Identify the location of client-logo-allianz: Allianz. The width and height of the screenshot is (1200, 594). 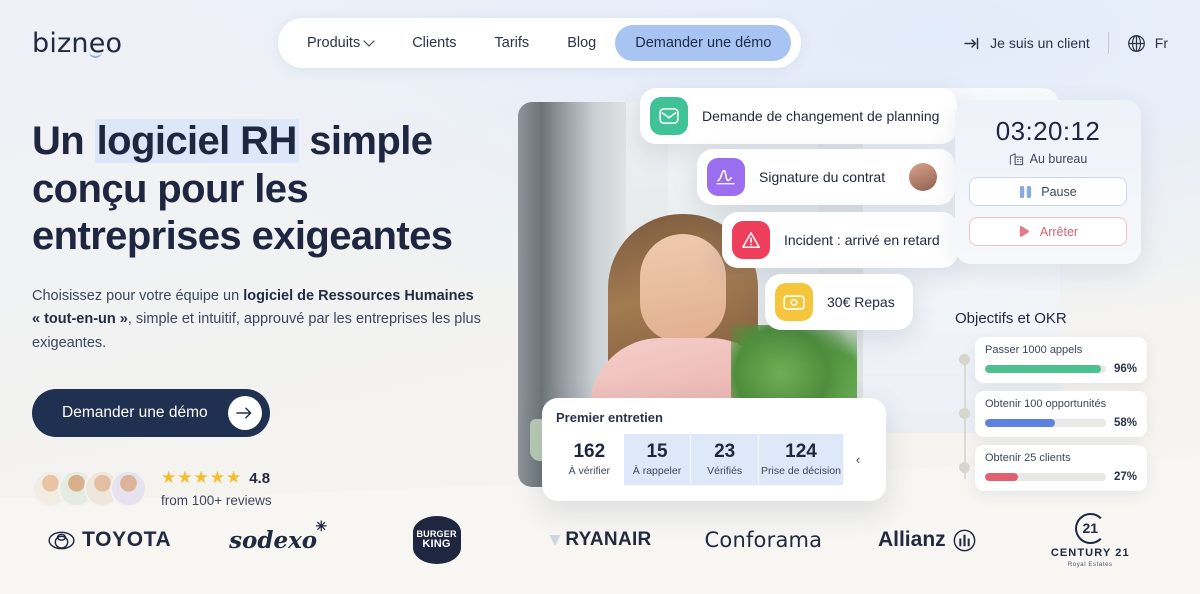
(926, 540).